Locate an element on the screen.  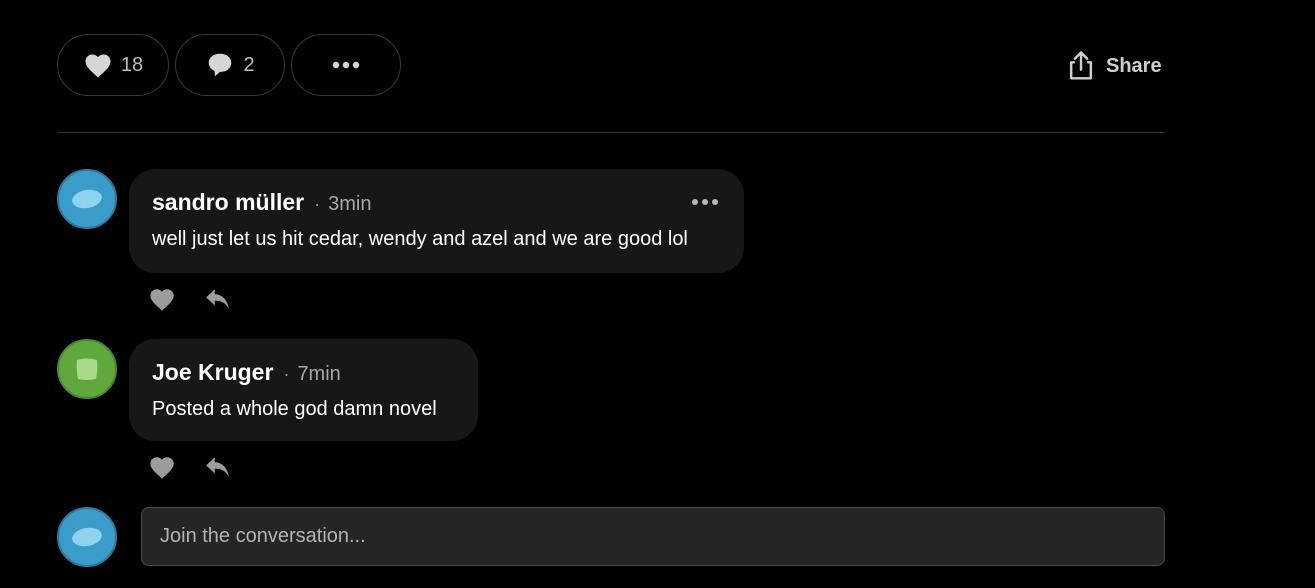
comments-button: 2 is located at coordinates (230, 65).